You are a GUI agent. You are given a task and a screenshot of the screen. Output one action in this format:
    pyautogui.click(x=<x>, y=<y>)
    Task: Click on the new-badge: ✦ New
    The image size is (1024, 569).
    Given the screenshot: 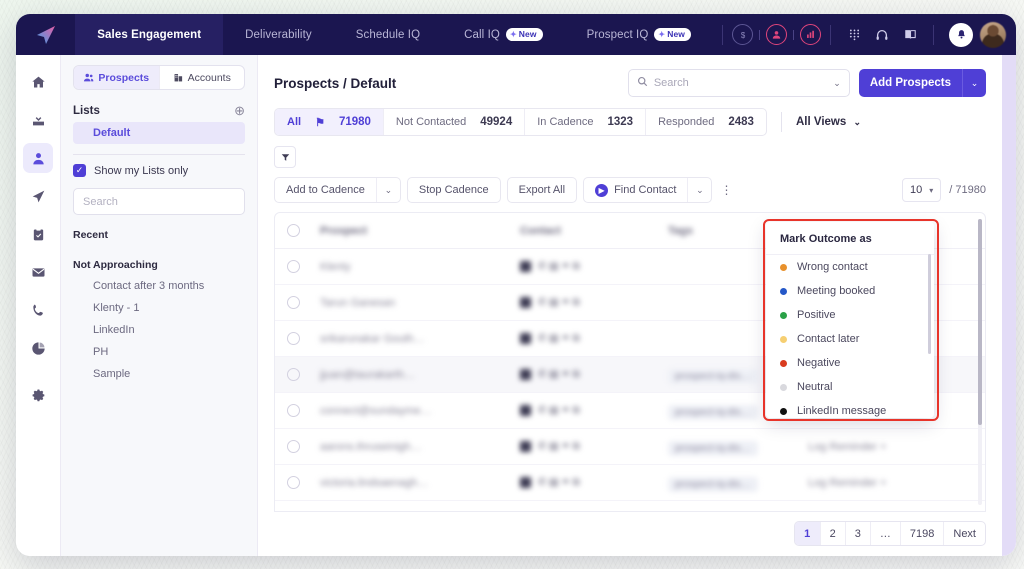 What is the action you would take?
    pyautogui.click(x=672, y=34)
    